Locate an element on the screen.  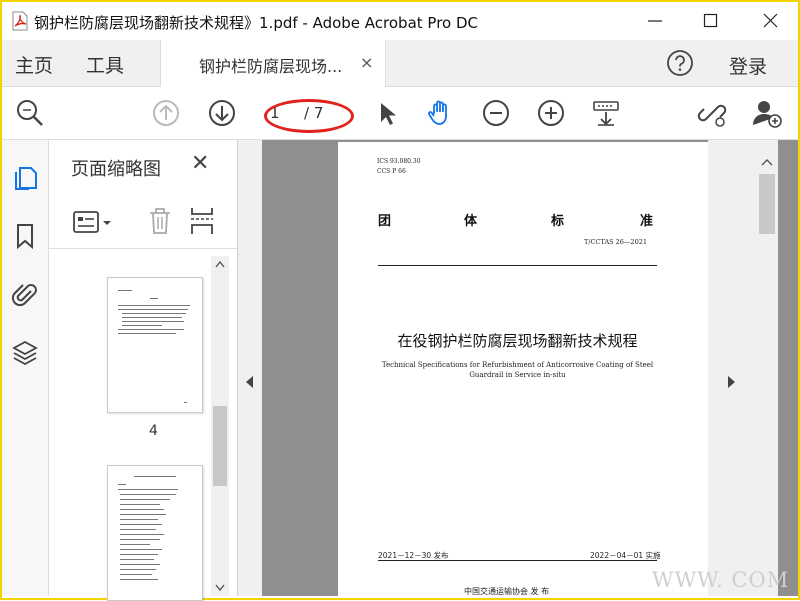
standard-type-char-3: 标 is located at coordinates (558, 221).